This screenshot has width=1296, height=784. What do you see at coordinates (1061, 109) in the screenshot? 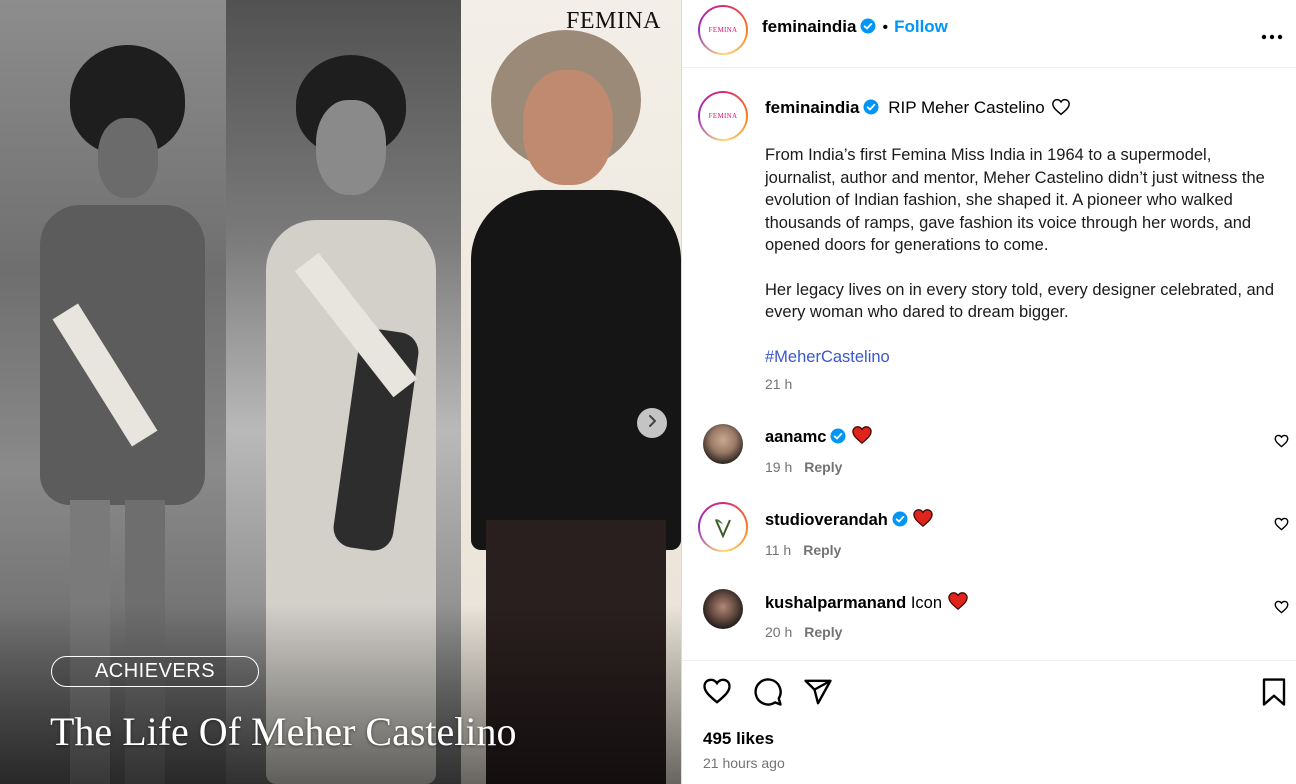
I see `white-heart-icon` at bounding box center [1061, 109].